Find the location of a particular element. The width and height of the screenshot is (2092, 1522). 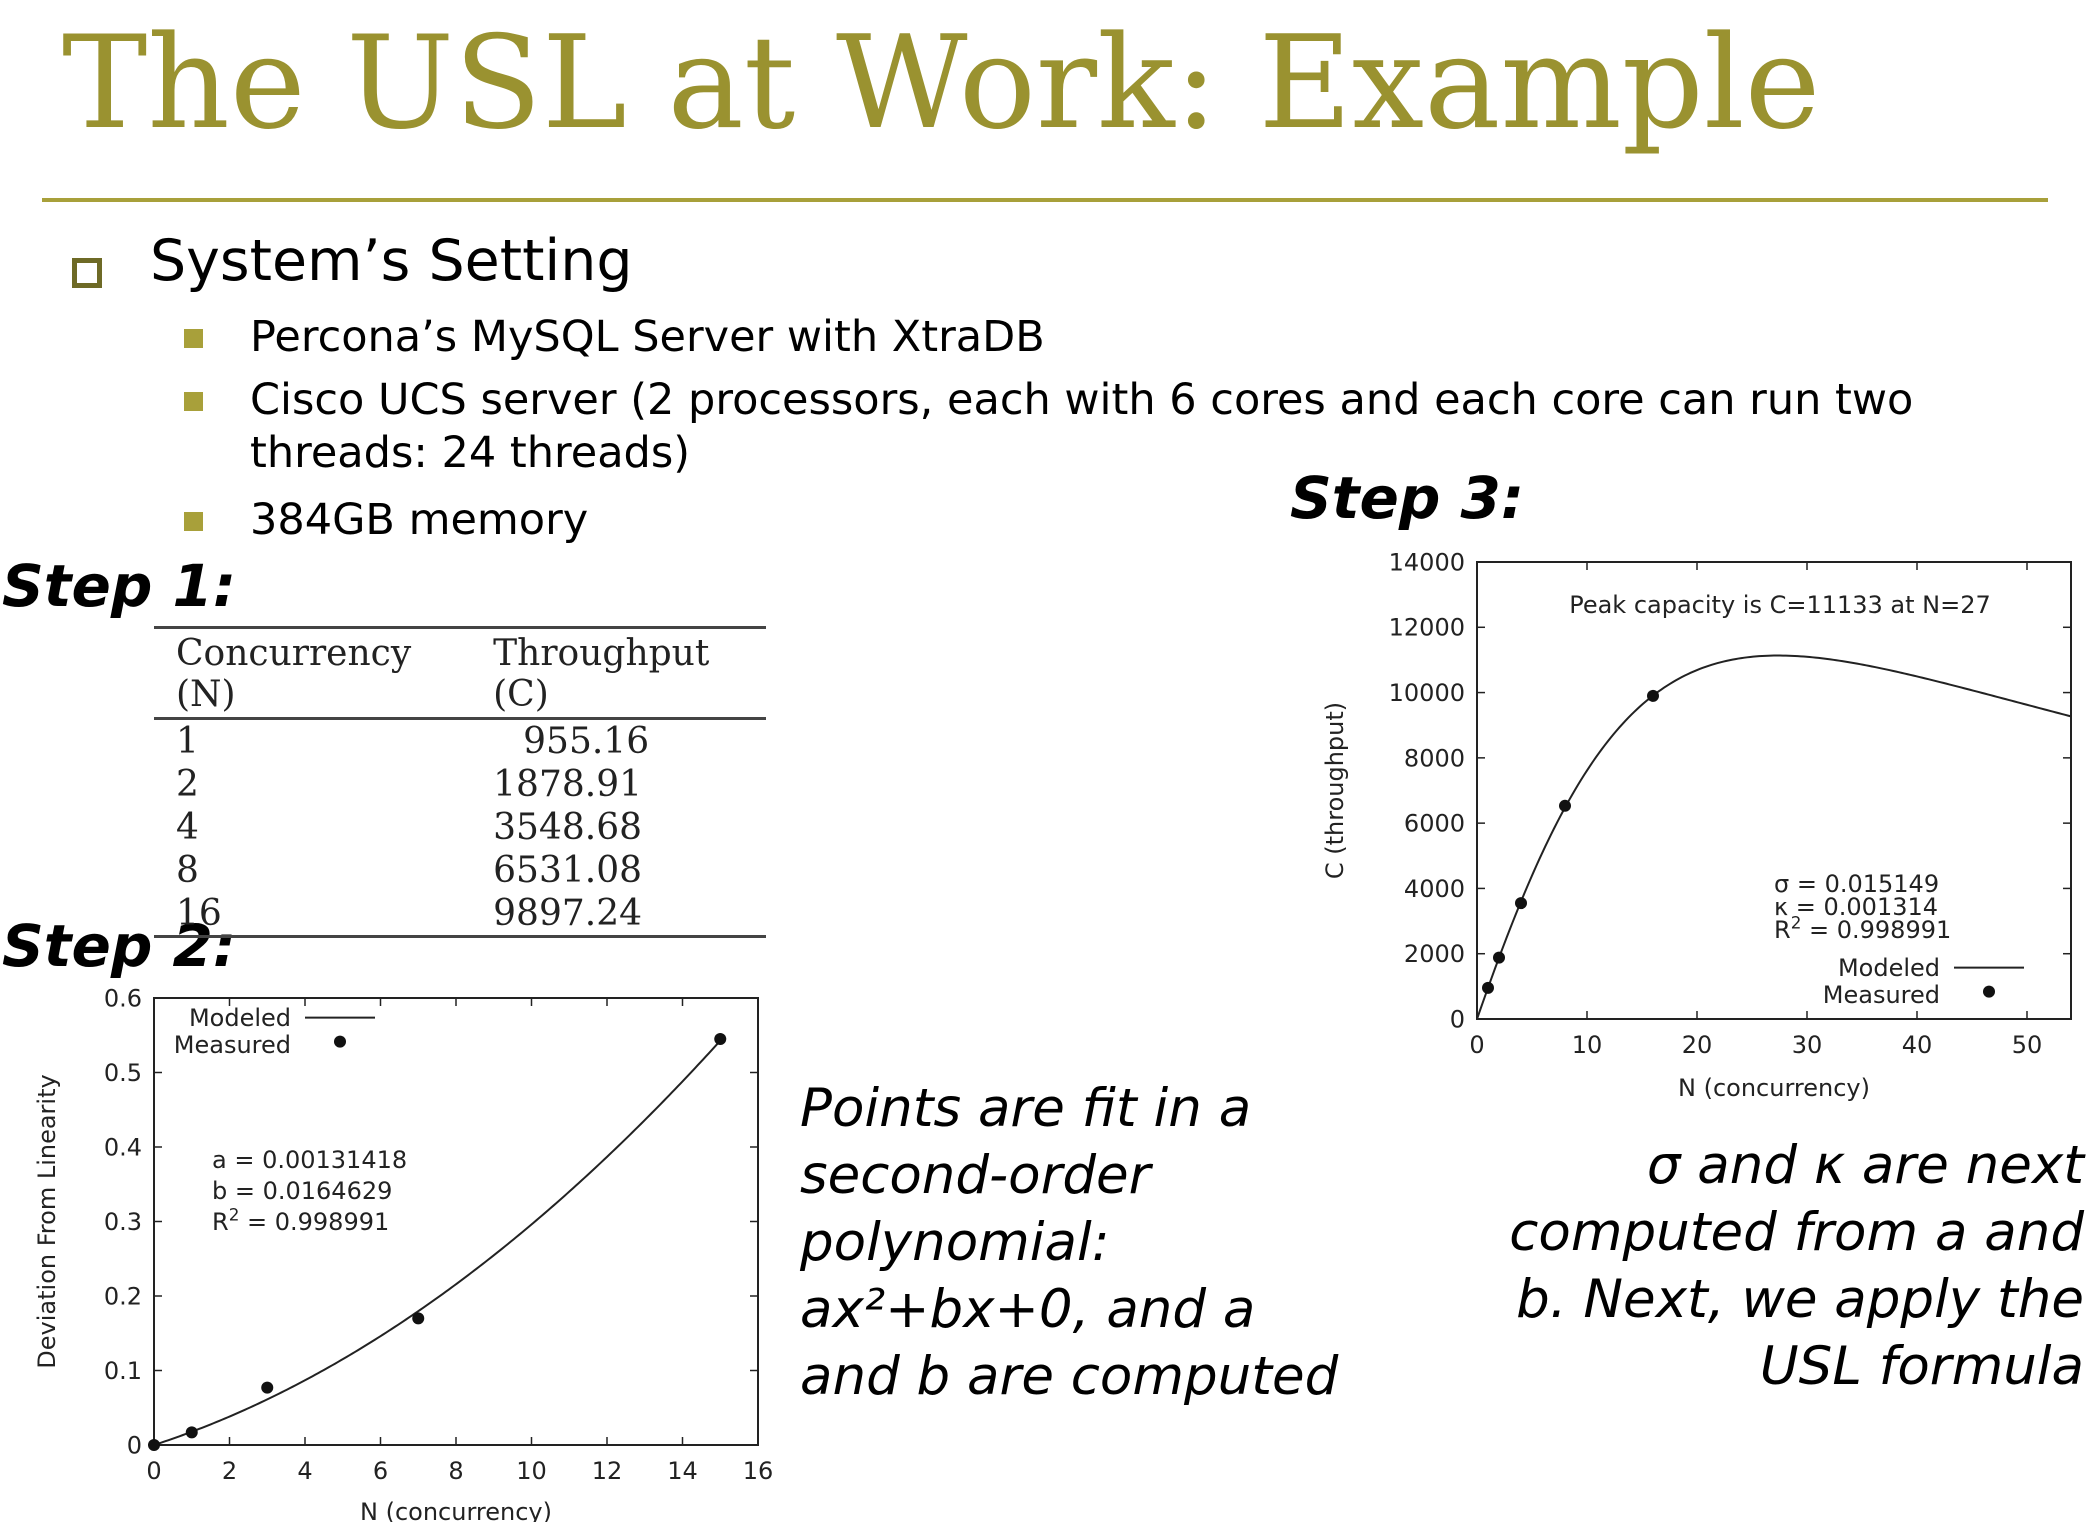

table-row: 16 9897.24 is located at coordinates (460, 915).